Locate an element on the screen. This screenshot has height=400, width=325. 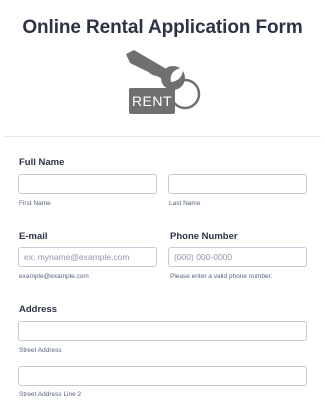
rent-tag-text: RENT is located at coordinates (152, 101).